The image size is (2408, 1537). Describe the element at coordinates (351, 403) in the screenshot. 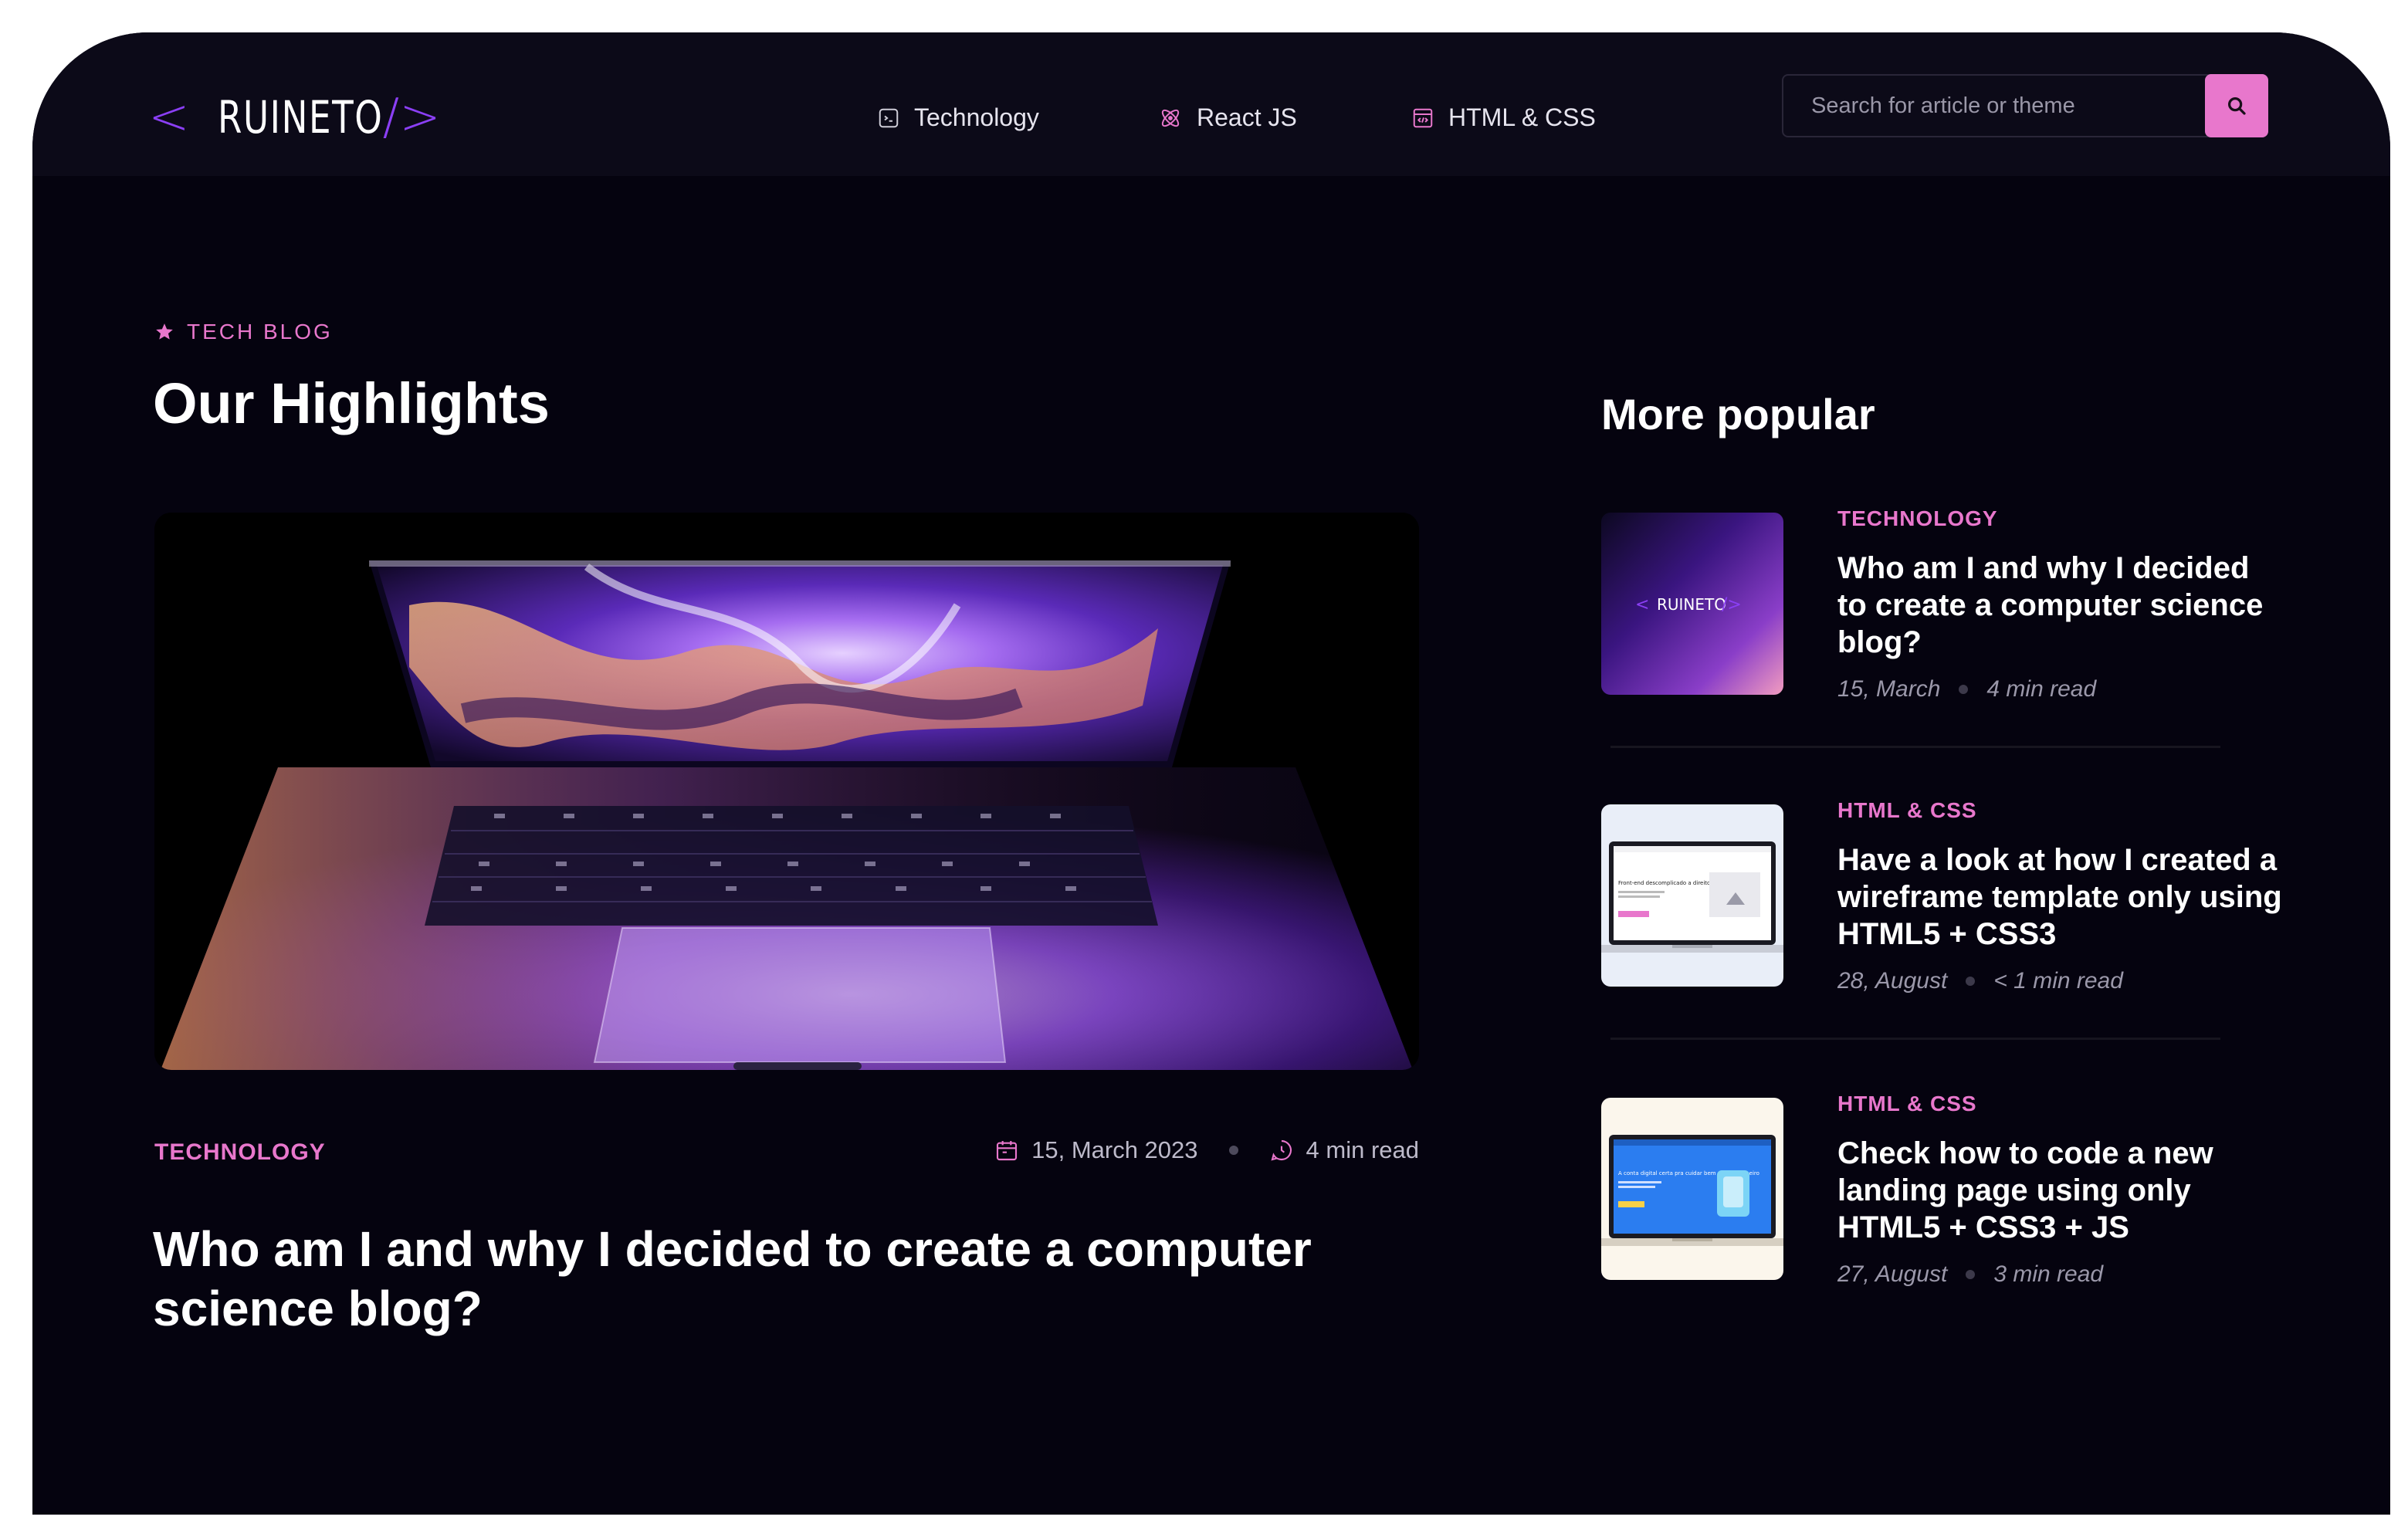

I see `page-title: Our Highlights` at that location.